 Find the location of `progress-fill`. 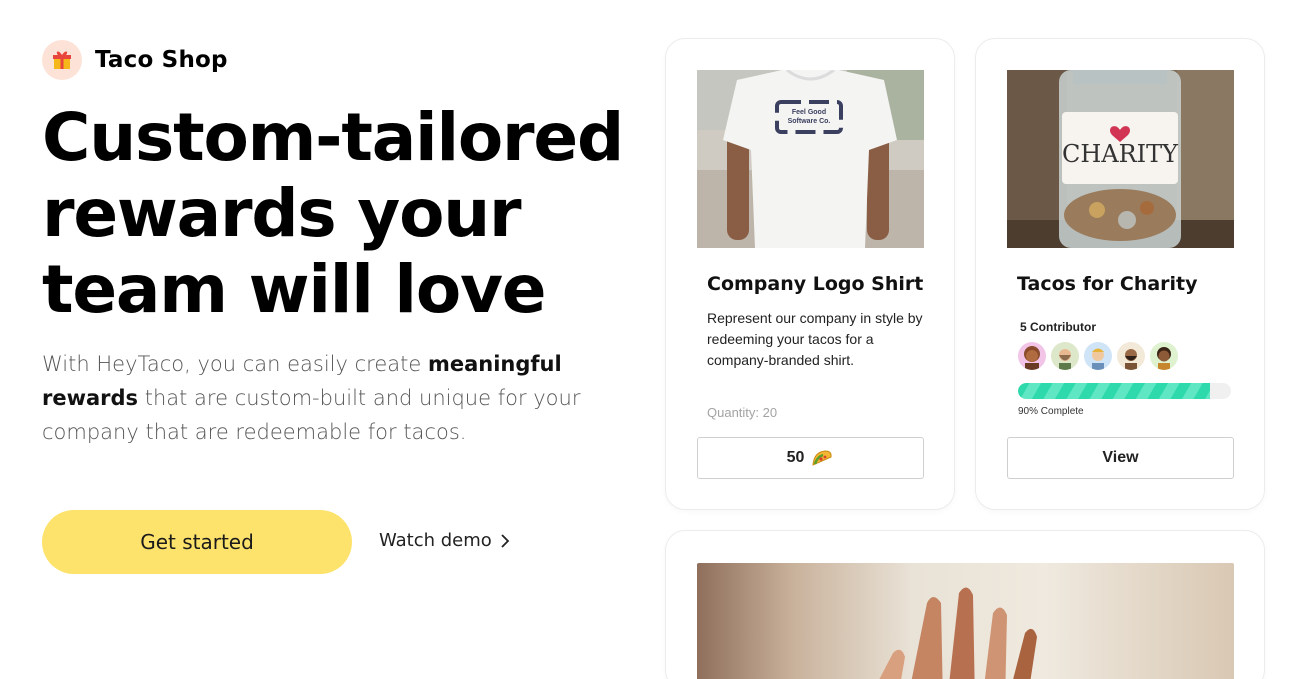

progress-fill is located at coordinates (1114, 391).